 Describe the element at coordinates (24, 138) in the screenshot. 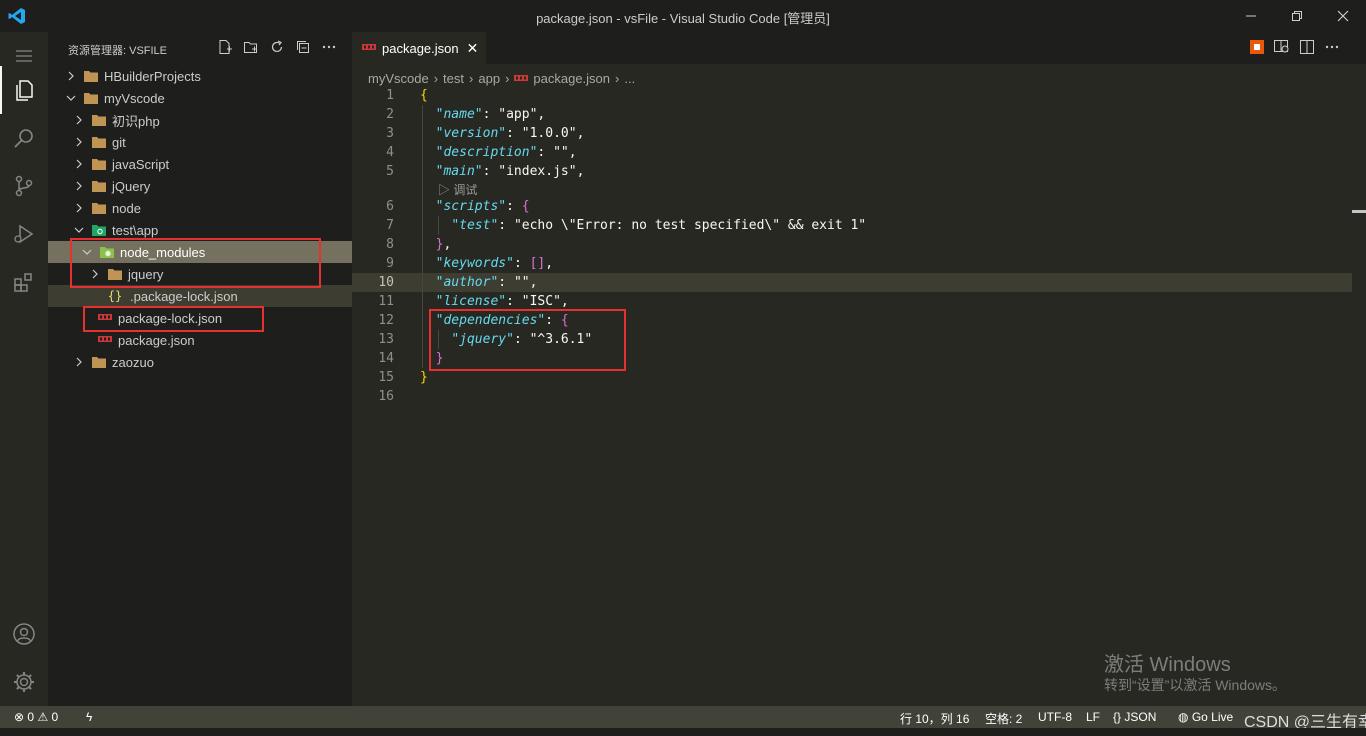

I see `search-icon` at that location.